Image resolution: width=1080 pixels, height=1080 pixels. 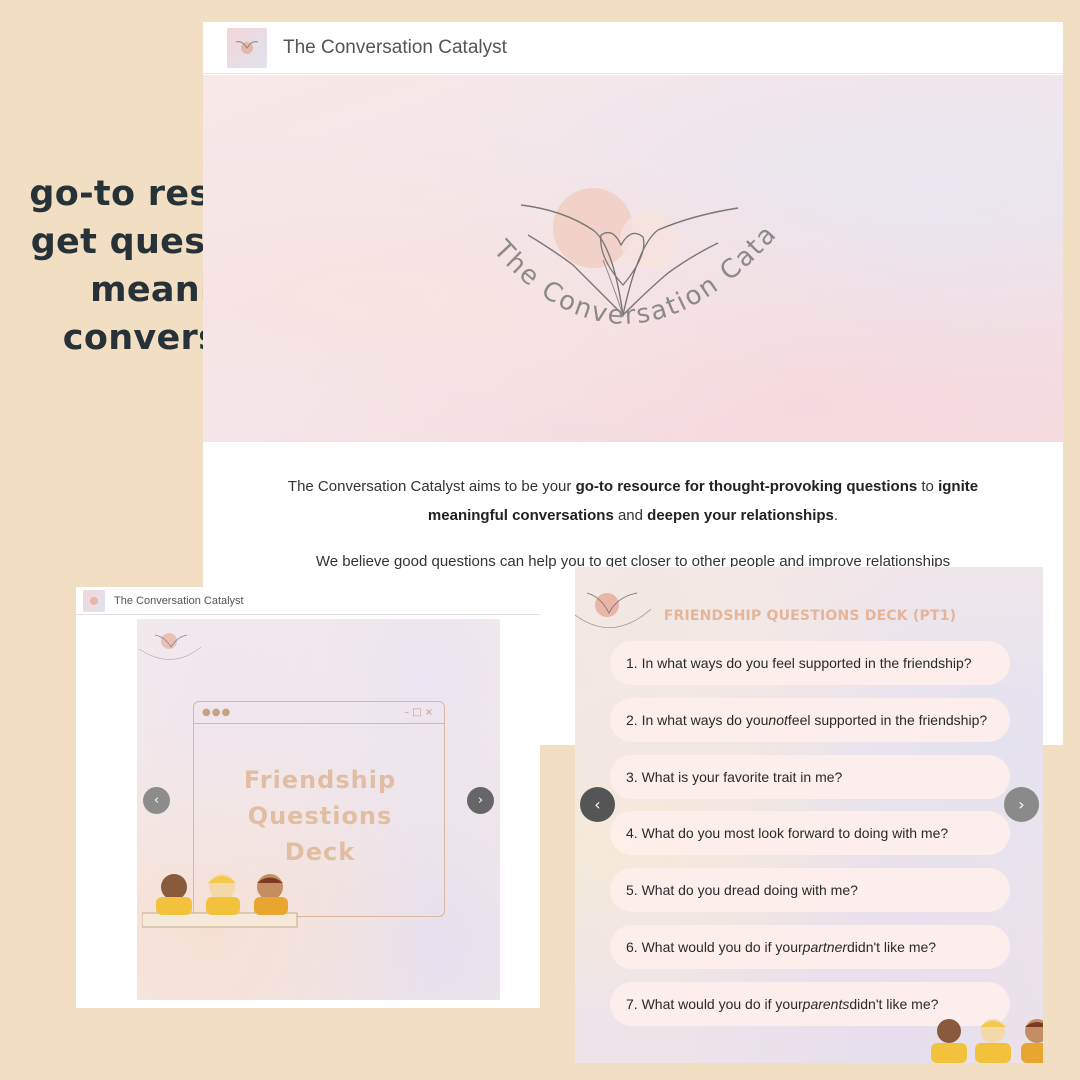 What do you see at coordinates (633, 48) in the screenshot?
I see `site-header: The Conversation Catalyst` at bounding box center [633, 48].